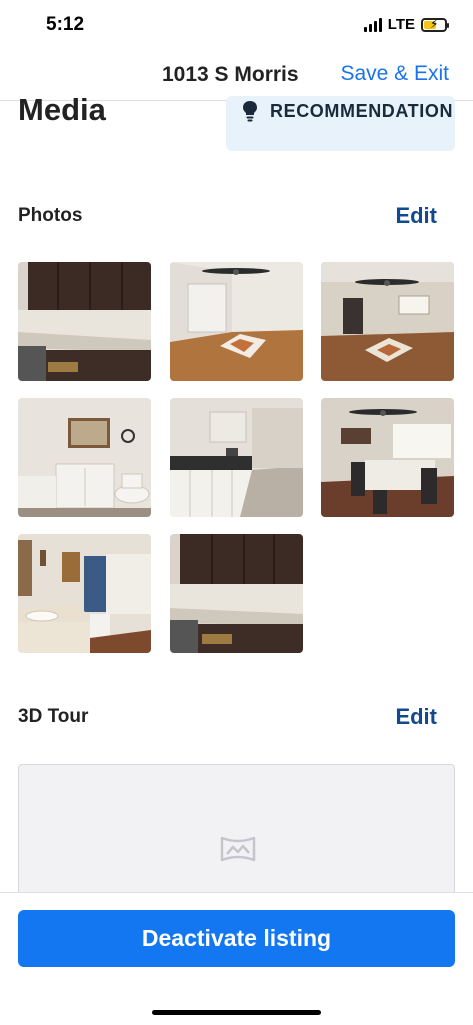  What do you see at coordinates (236, 1012) in the screenshot?
I see `home-indicator` at bounding box center [236, 1012].